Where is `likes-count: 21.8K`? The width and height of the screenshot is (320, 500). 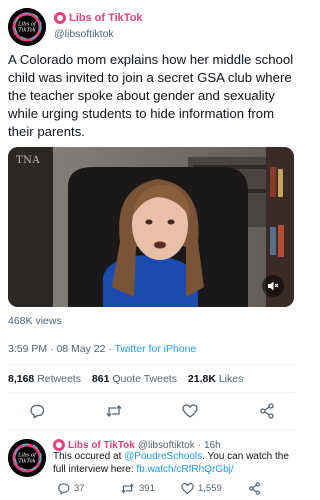
likes-count: 21.8K is located at coordinates (201, 379).